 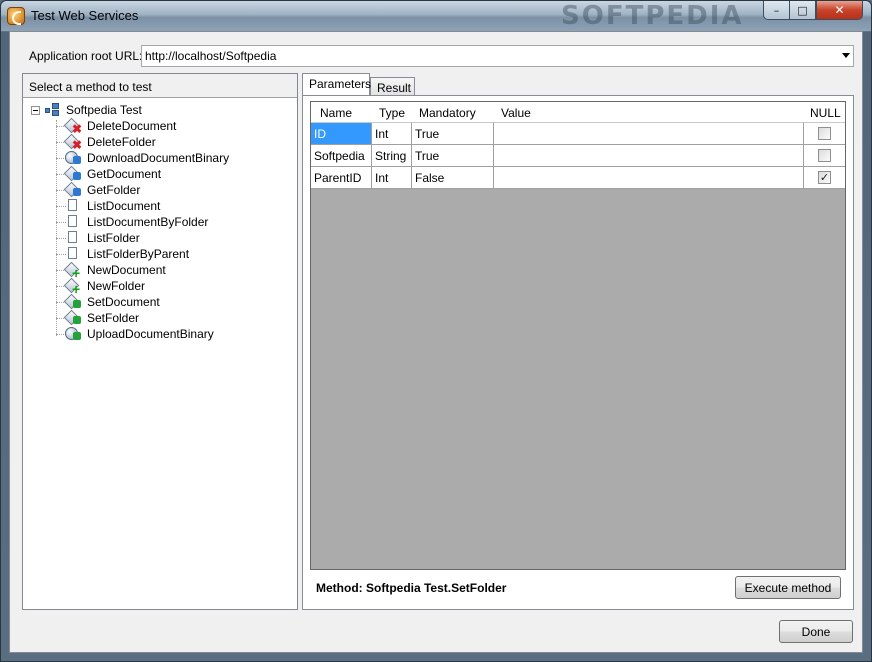 What do you see at coordinates (113, 238) in the screenshot?
I see `tree-item-label: ListFolder` at bounding box center [113, 238].